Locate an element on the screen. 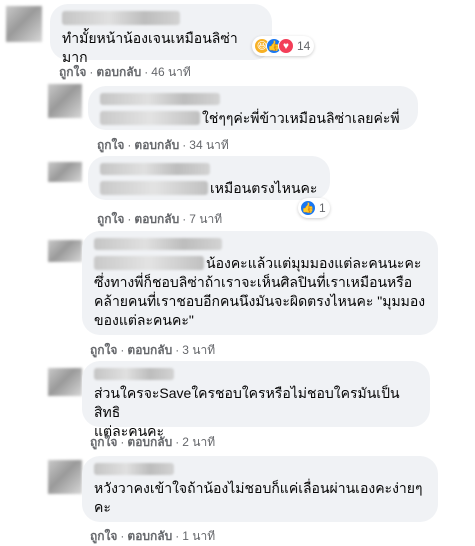 The width and height of the screenshot is (475, 546). comment-actions: ถูกใจ · ตอบกลับ · 1 นาที is located at coordinates (153, 536).